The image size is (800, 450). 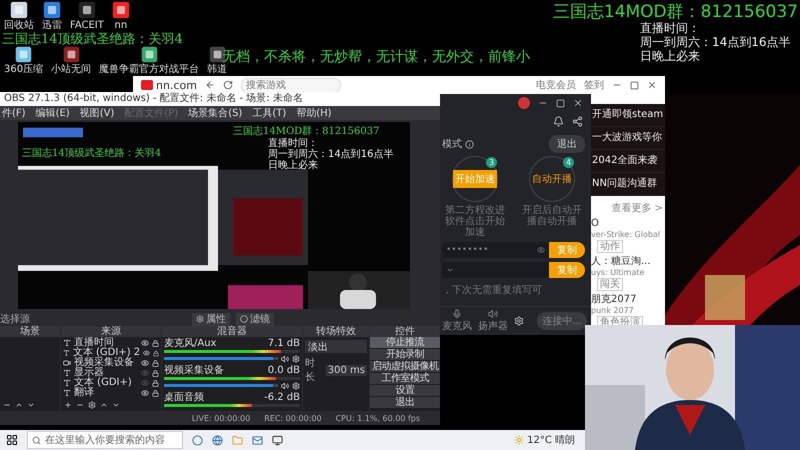 What do you see at coordinates (457, 314) in the screenshot?
I see `mic-icon` at bounding box center [457, 314].